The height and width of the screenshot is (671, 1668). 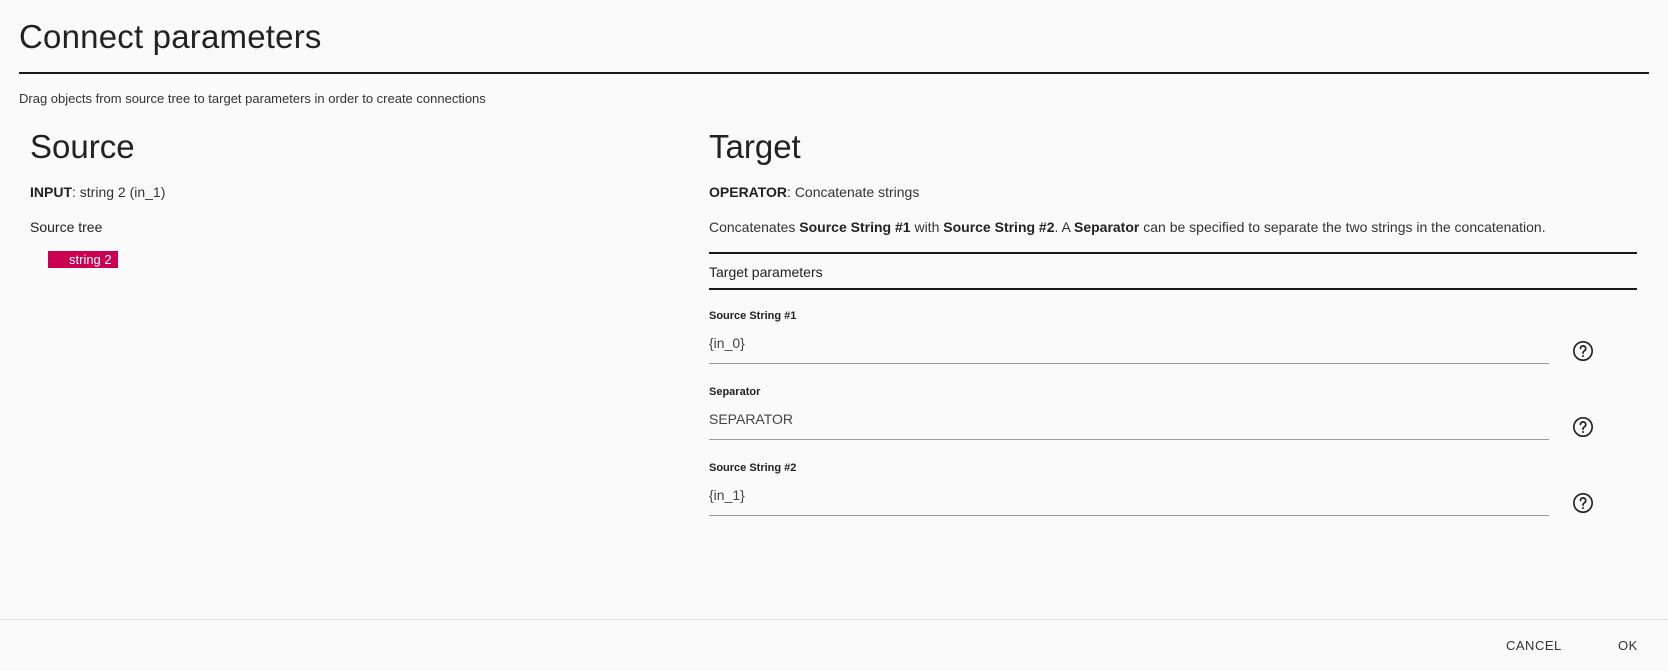 I want to click on target-params-header: Target parameters, so click(x=766, y=272).